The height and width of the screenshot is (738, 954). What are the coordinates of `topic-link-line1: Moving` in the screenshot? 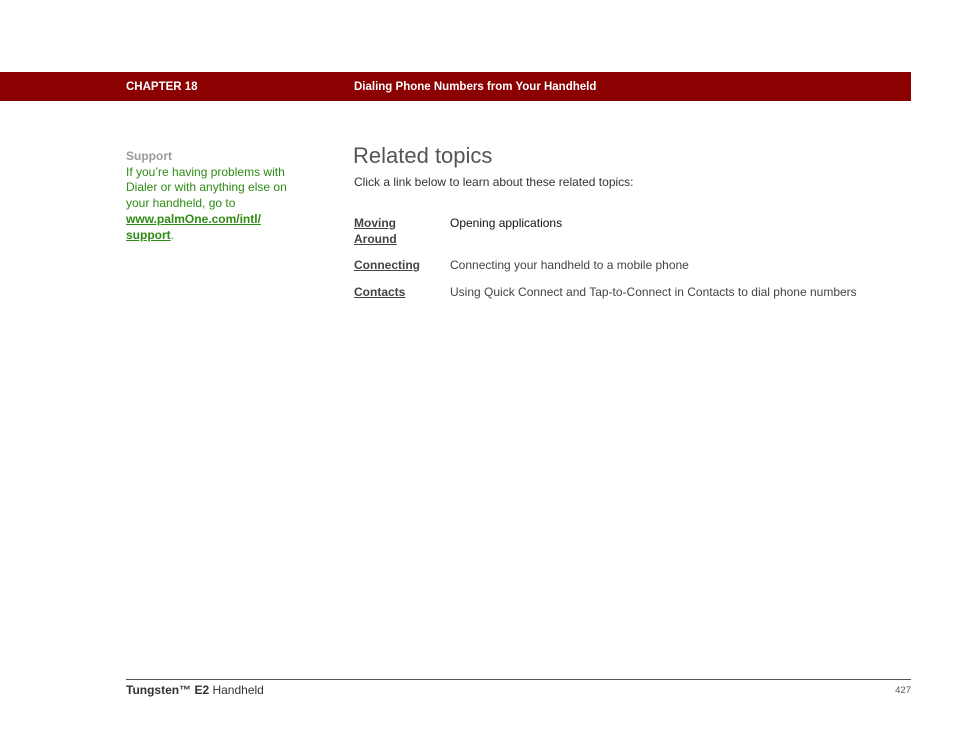 It's located at (375, 223).